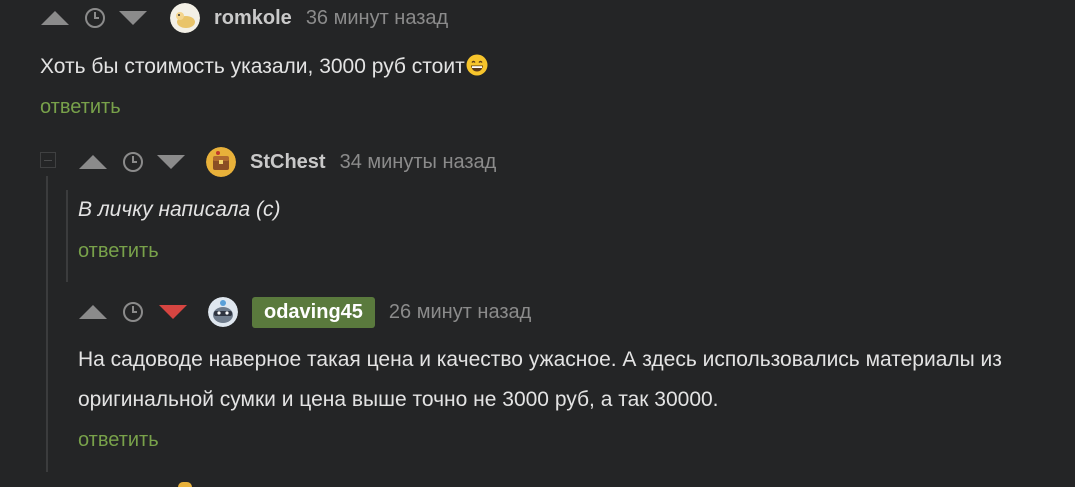 The image size is (1075, 487). What do you see at coordinates (253, 18) in the screenshot?
I see `username: romkole` at bounding box center [253, 18].